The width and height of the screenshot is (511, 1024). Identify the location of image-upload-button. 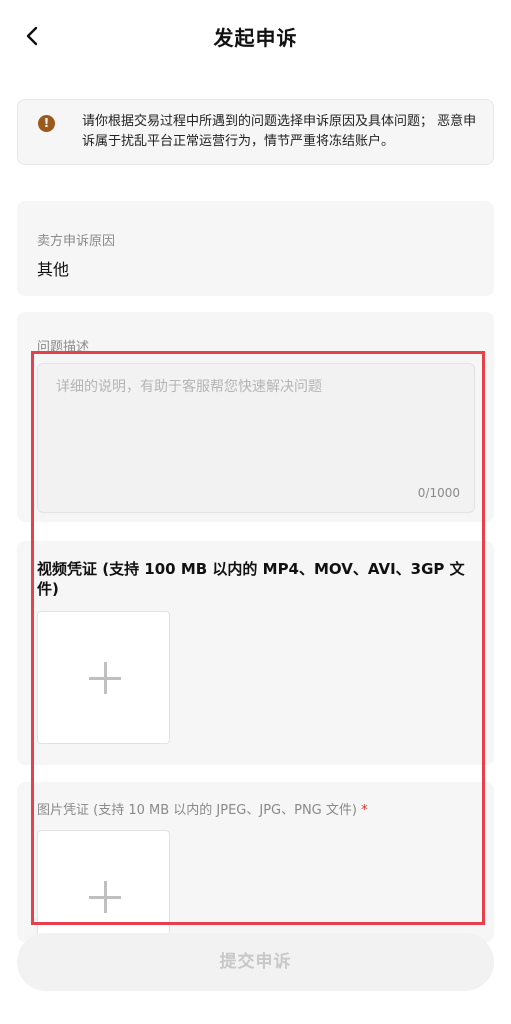
(103, 885).